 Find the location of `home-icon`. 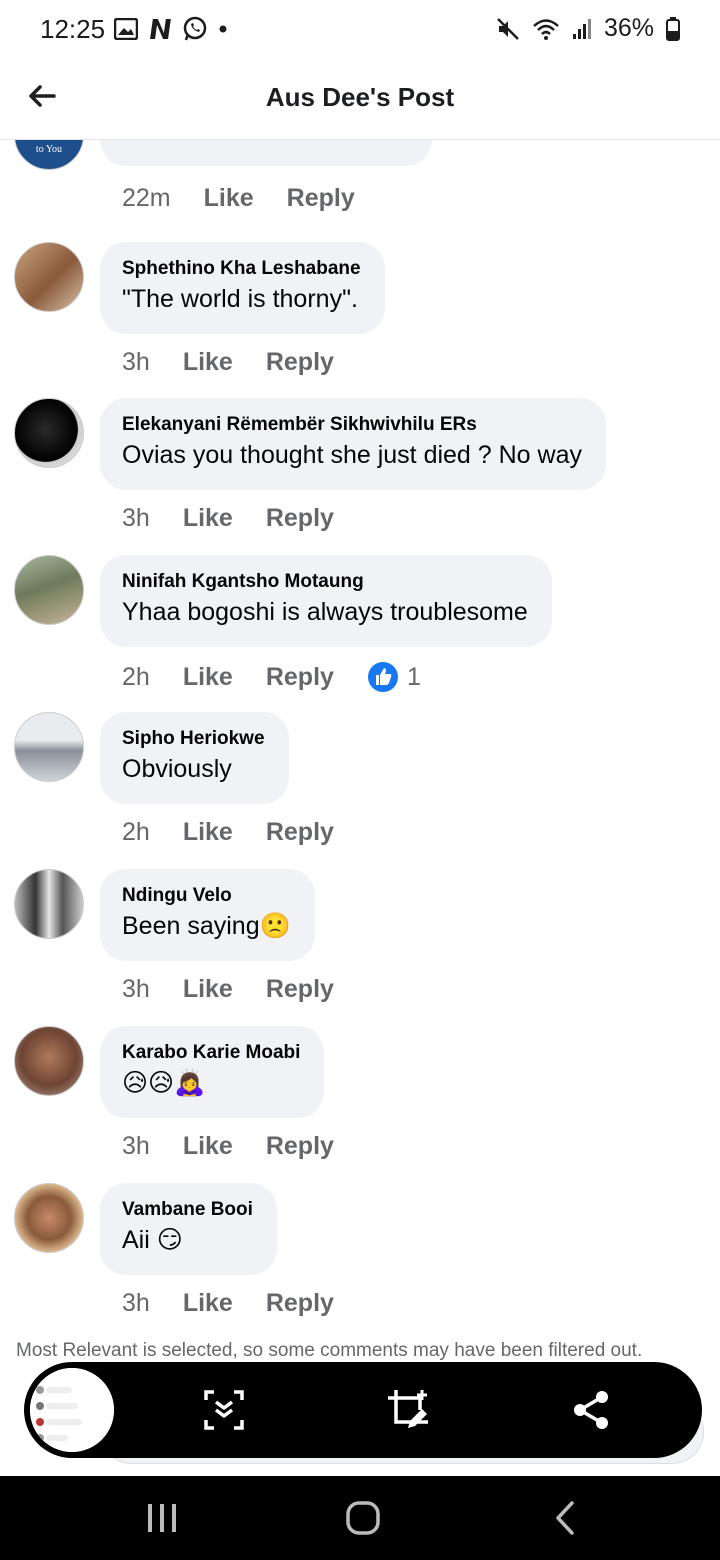

home-icon is located at coordinates (363, 1518).